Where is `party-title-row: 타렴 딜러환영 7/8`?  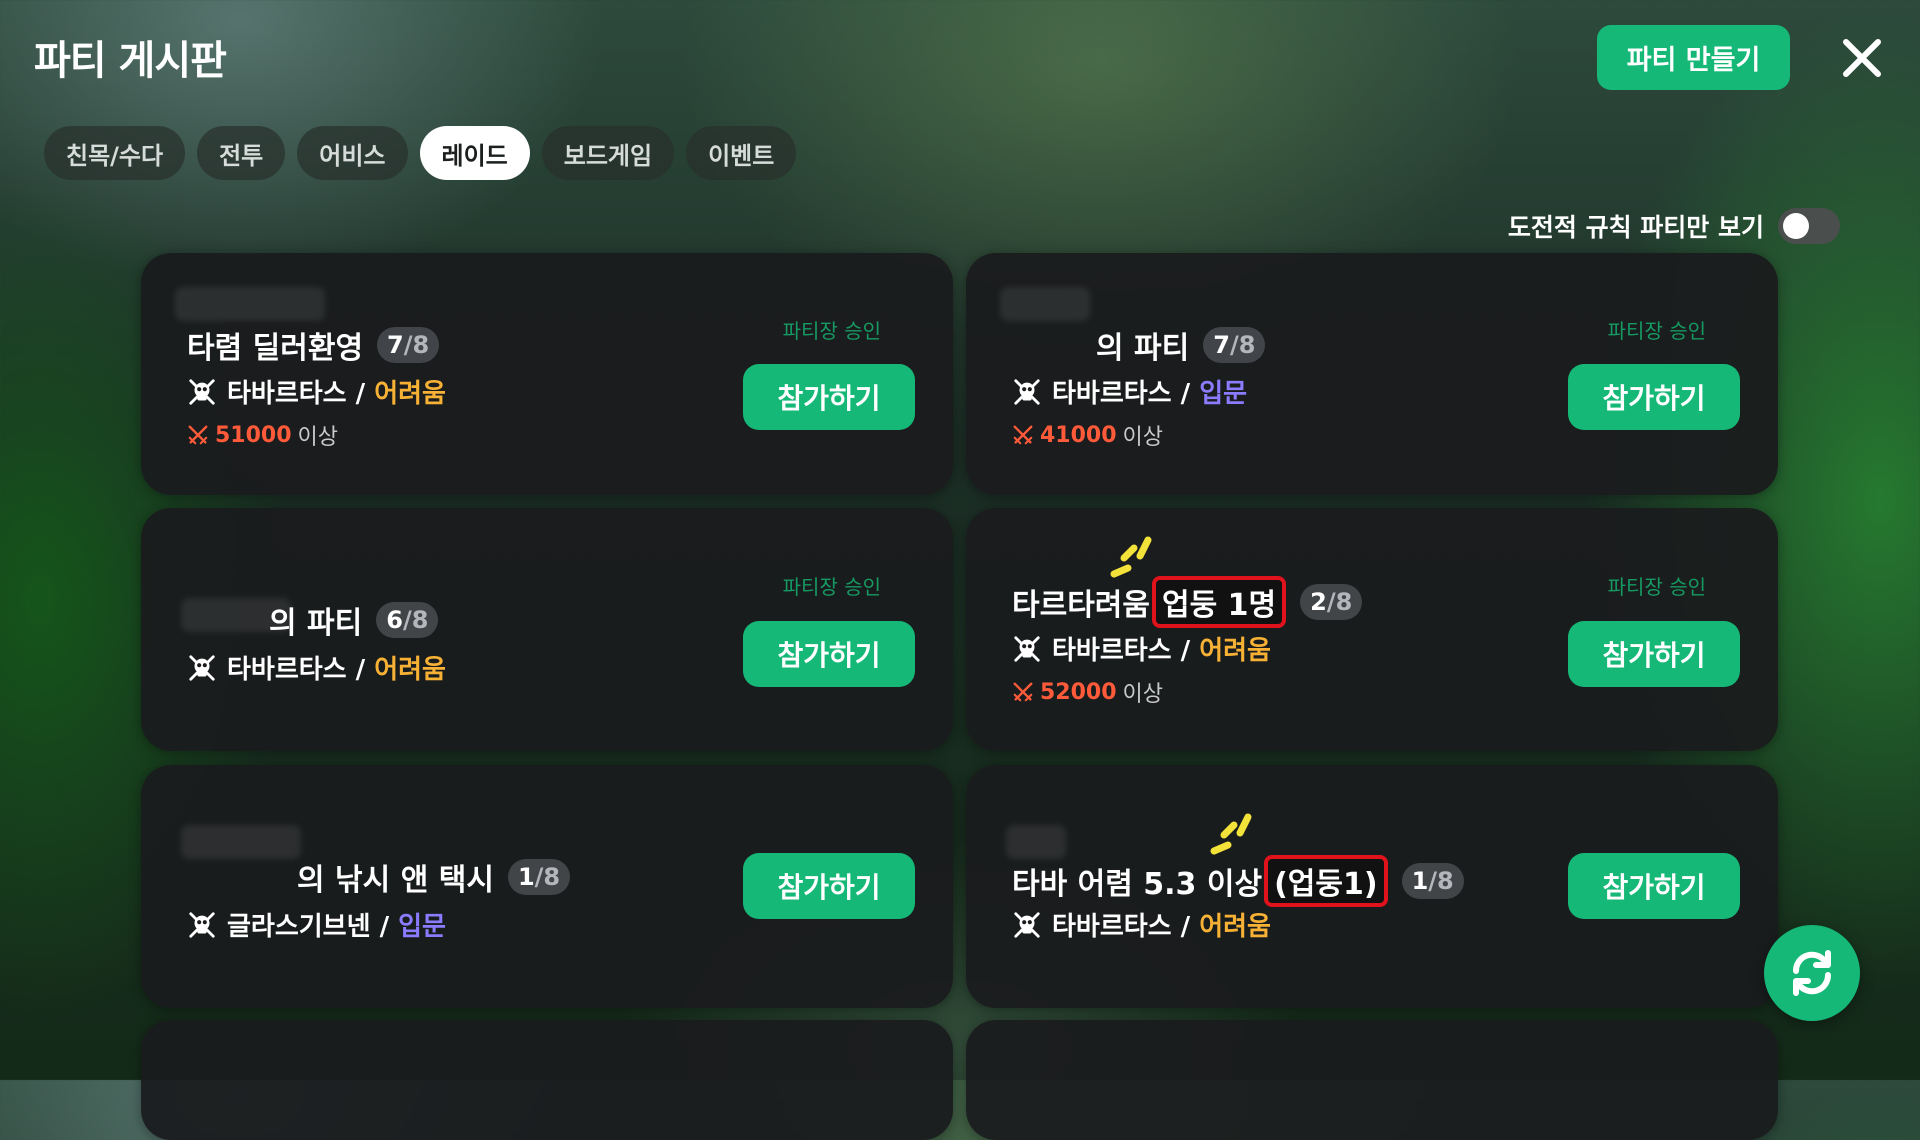 party-title-row: 타렴 딜러환영 7/8 is located at coordinates (313, 345).